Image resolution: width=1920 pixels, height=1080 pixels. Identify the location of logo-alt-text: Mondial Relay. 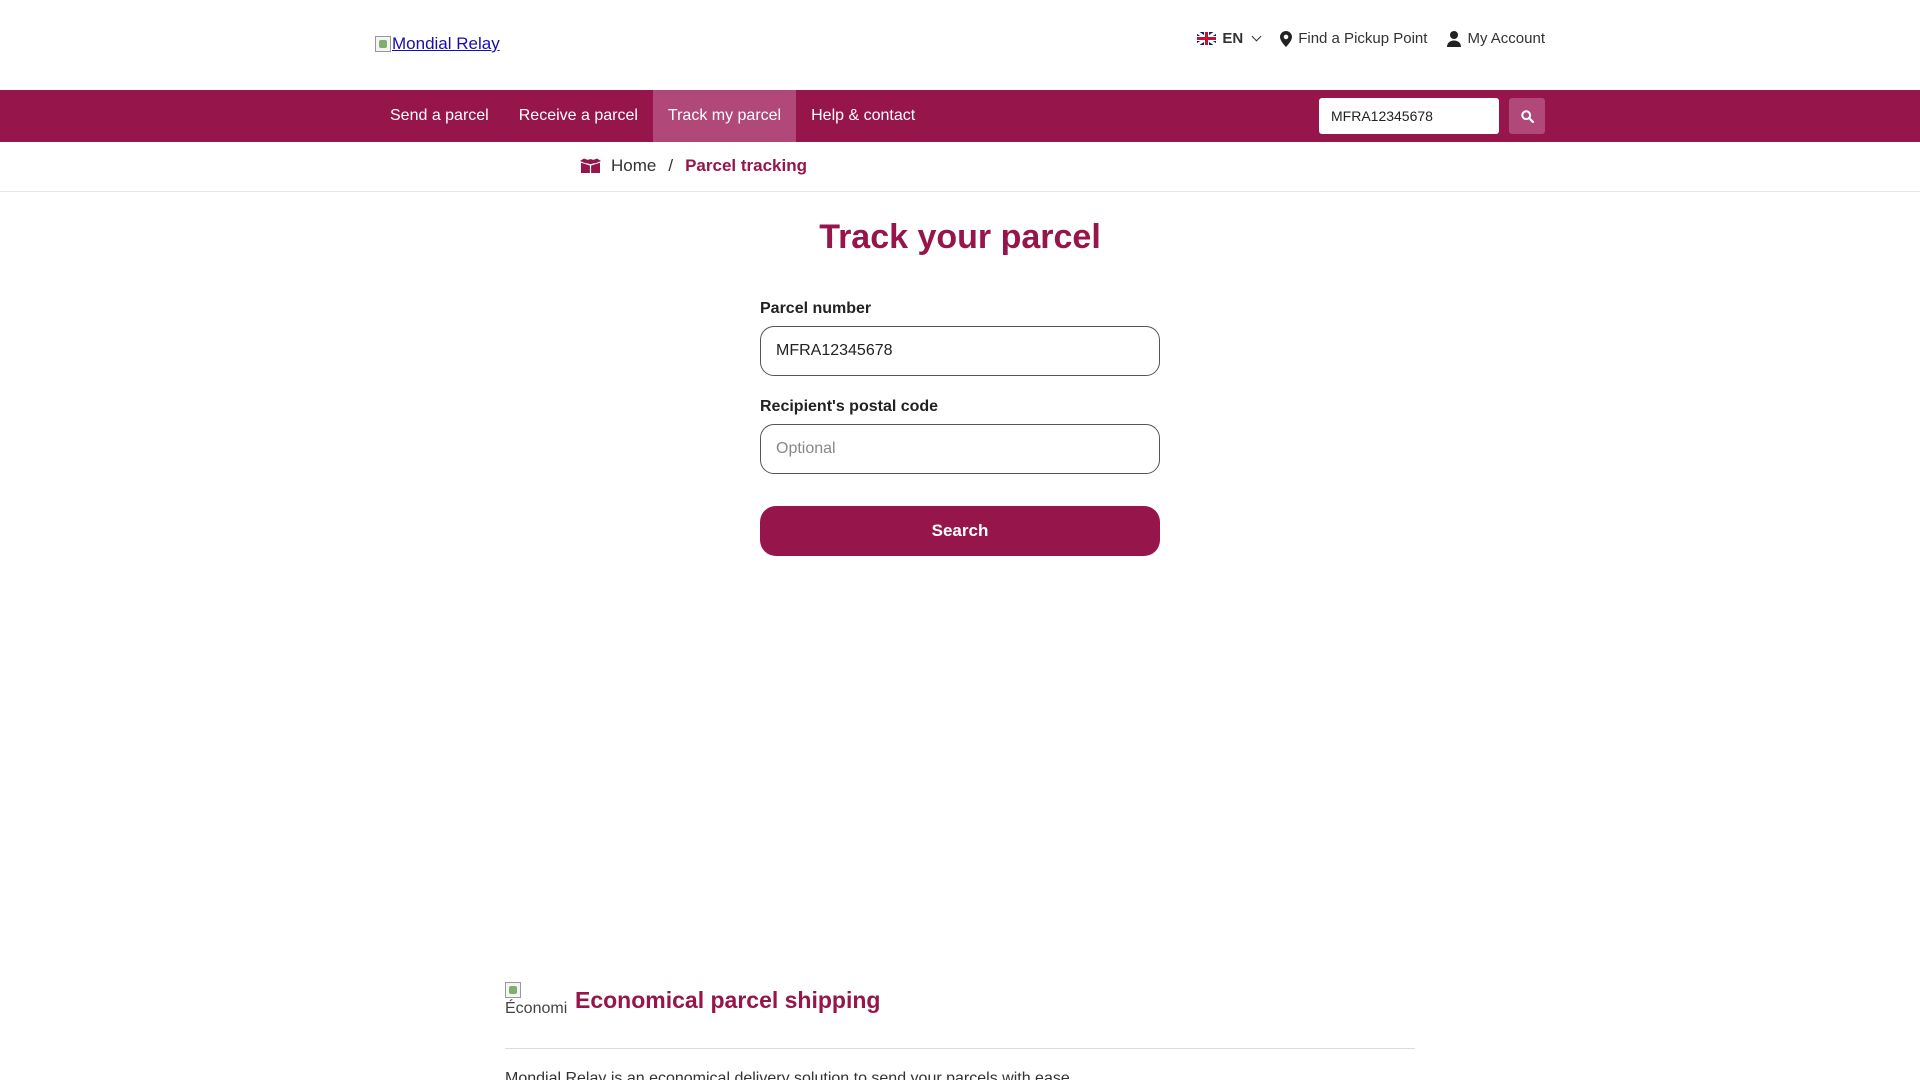
(446, 43).